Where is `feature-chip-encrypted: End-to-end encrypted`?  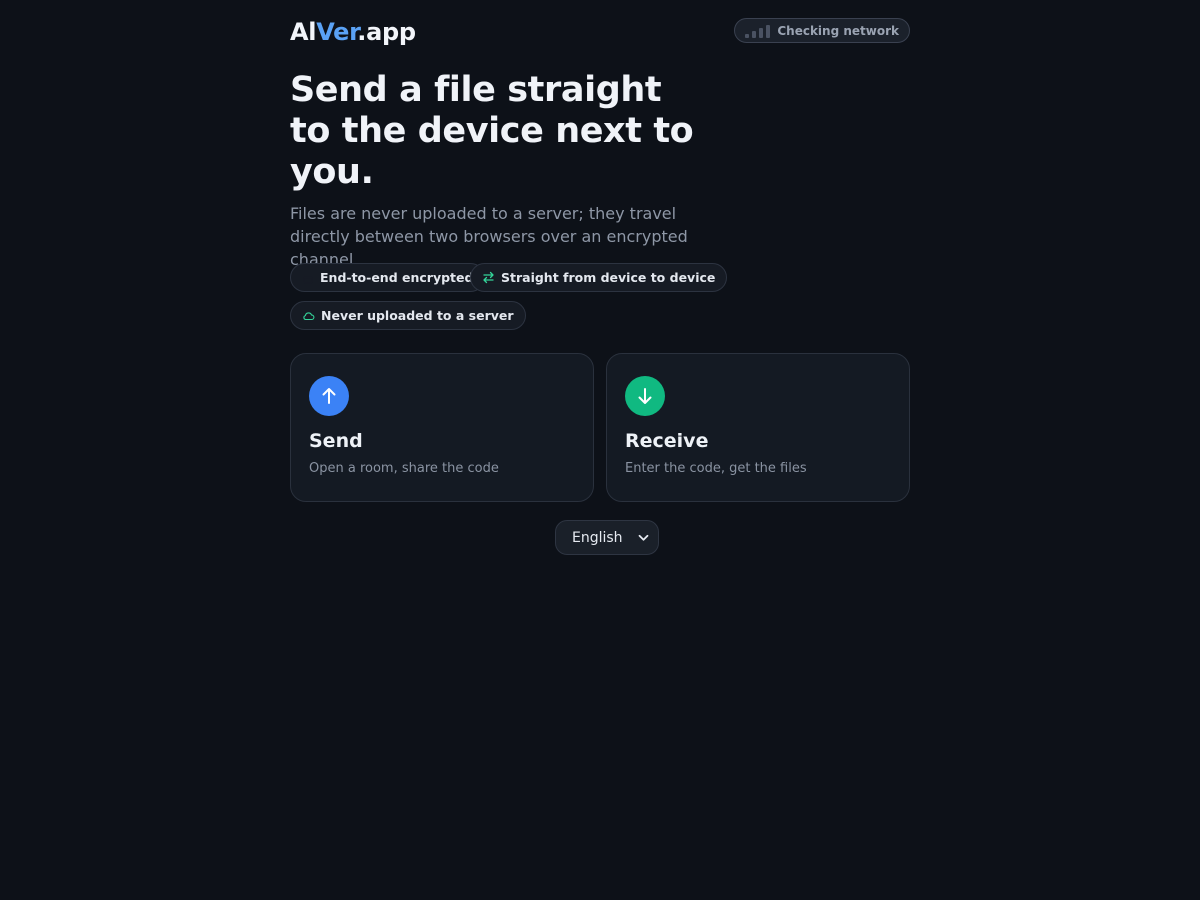
feature-chip-encrypted: End-to-end encrypted is located at coordinates (388, 277).